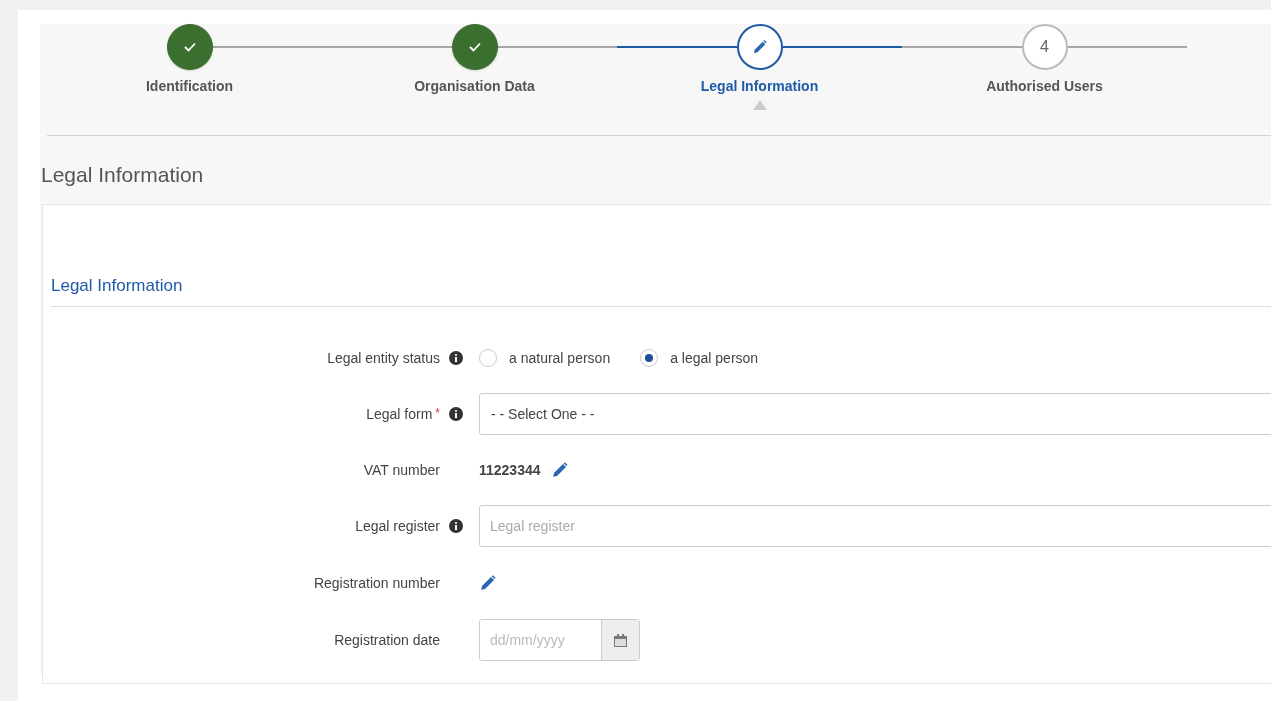  I want to click on triangle-indicator-icon, so click(759, 105).